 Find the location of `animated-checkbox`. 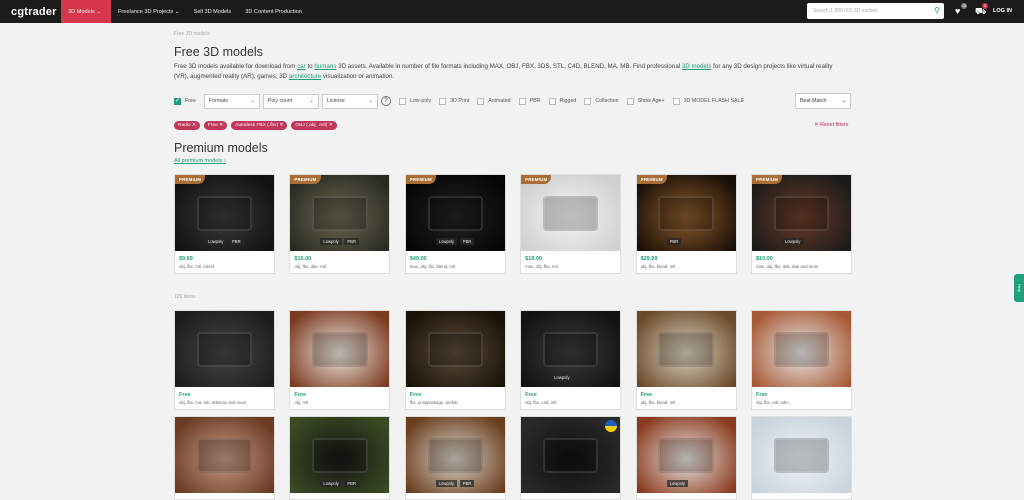

animated-checkbox is located at coordinates (481, 101).